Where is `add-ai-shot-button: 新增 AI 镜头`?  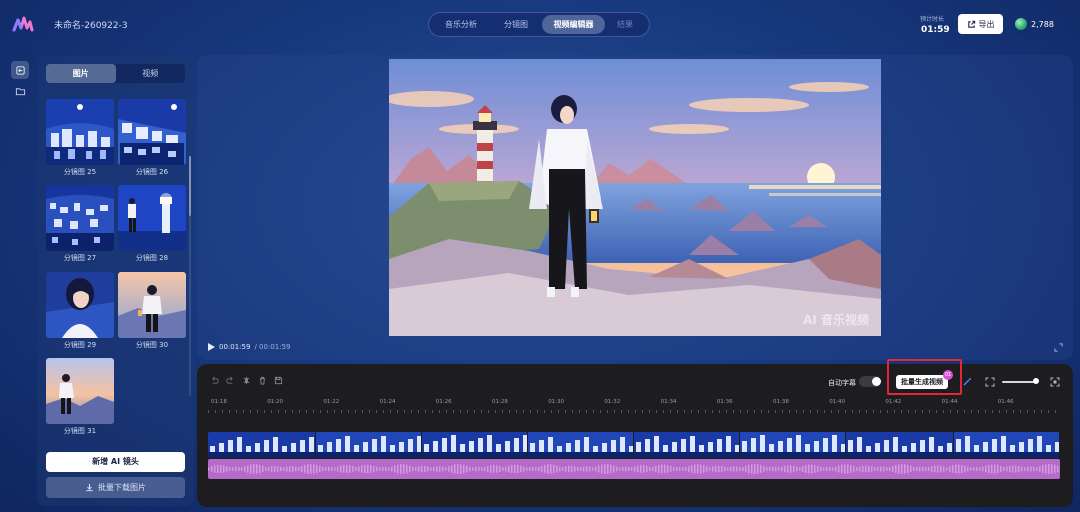
add-ai-shot-button: 新增 AI 镜头 is located at coordinates (115, 462).